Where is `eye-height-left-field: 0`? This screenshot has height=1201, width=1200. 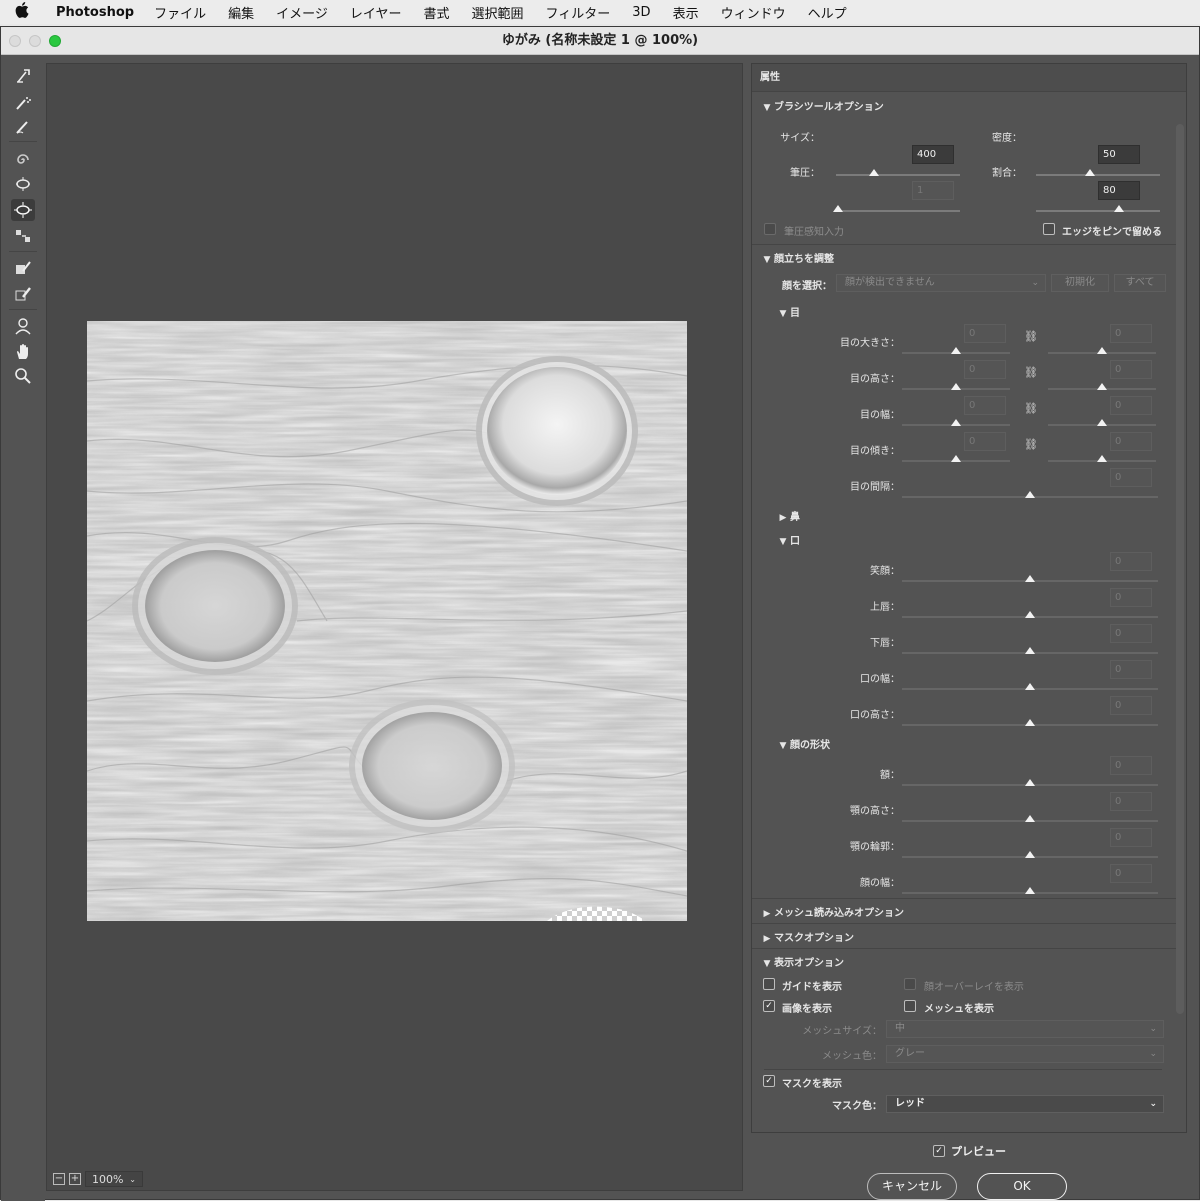 eye-height-left-field: 0 is located at coordinates (985, 369).